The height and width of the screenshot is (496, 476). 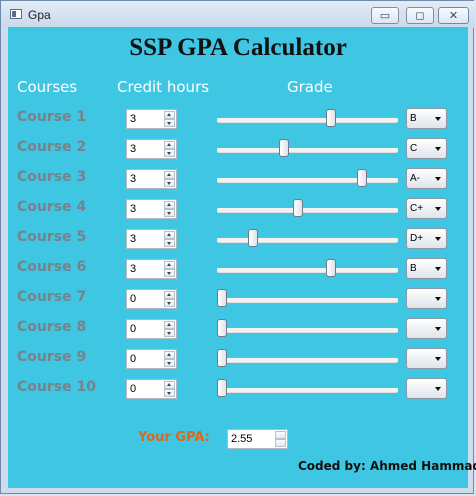 I want to click on grade-value: D+, so click(x=417, y=238).